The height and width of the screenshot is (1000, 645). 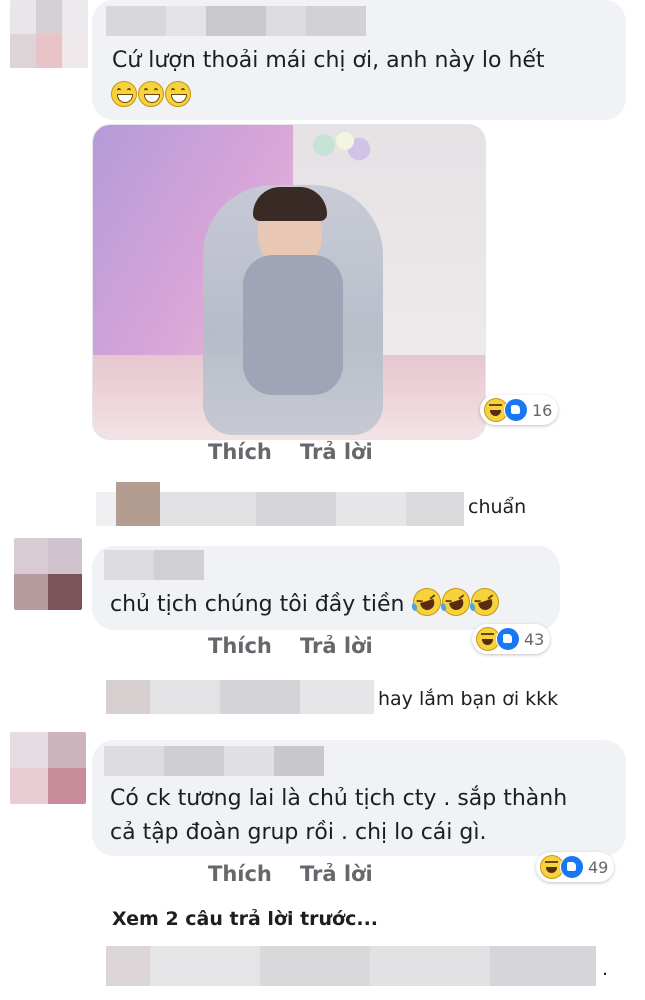 What do you see at coordinates (328, 60) in the screenshot?
I see `comment-text: Cứ lượn thoải mái chị ơi, anh này lo hết` at bounding box center [328, 60].